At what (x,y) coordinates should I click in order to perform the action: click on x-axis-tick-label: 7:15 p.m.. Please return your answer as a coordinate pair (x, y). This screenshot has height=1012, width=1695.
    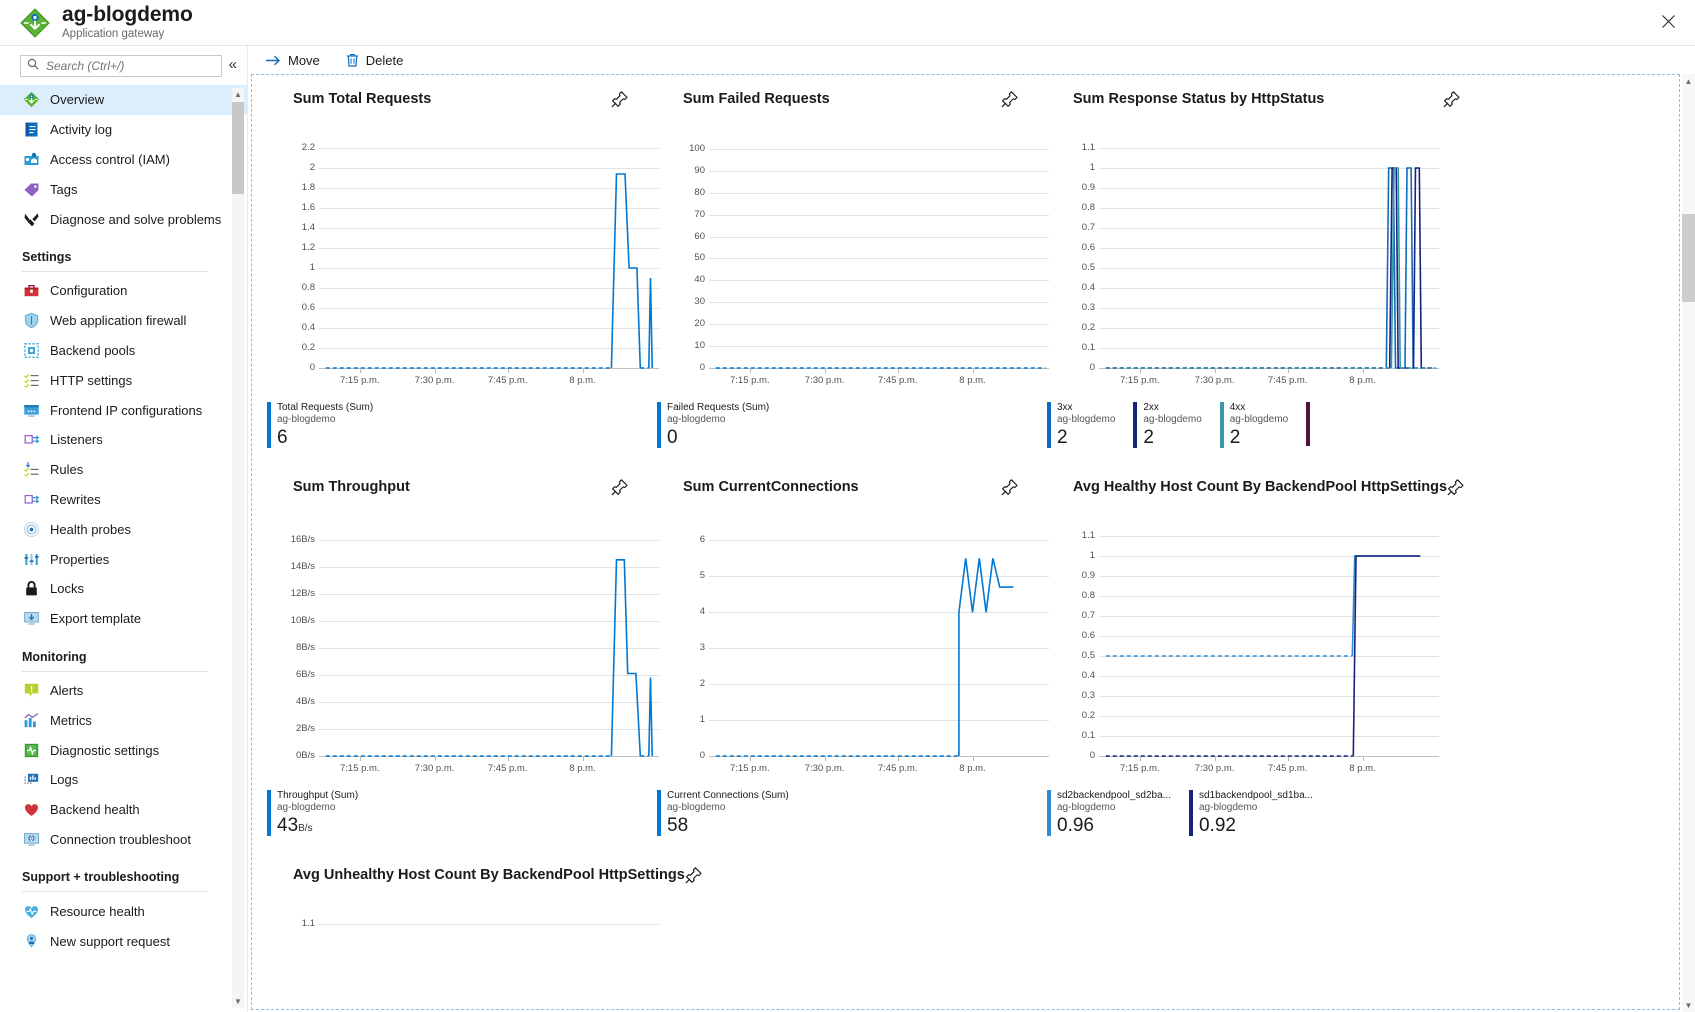
    Looking at the image, I should click on (1139, 380).